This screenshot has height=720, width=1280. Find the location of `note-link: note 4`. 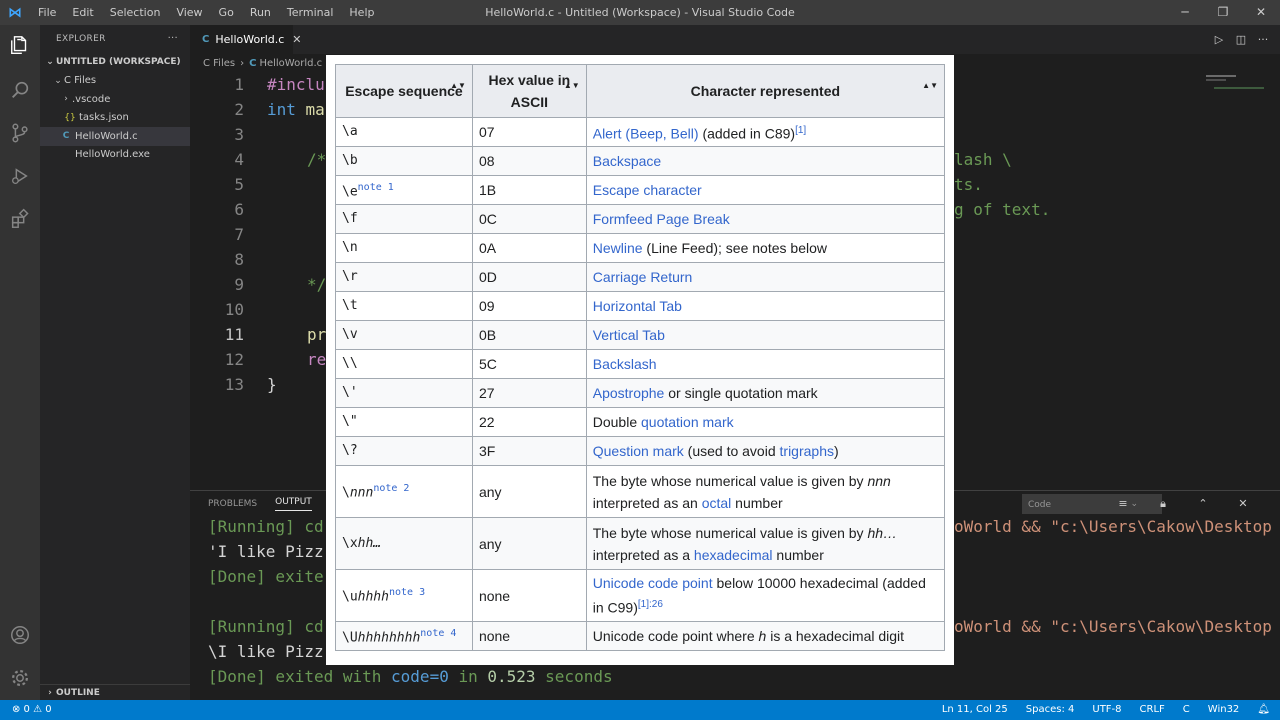

note-link: note 4 is located at coordinates (438, 633).